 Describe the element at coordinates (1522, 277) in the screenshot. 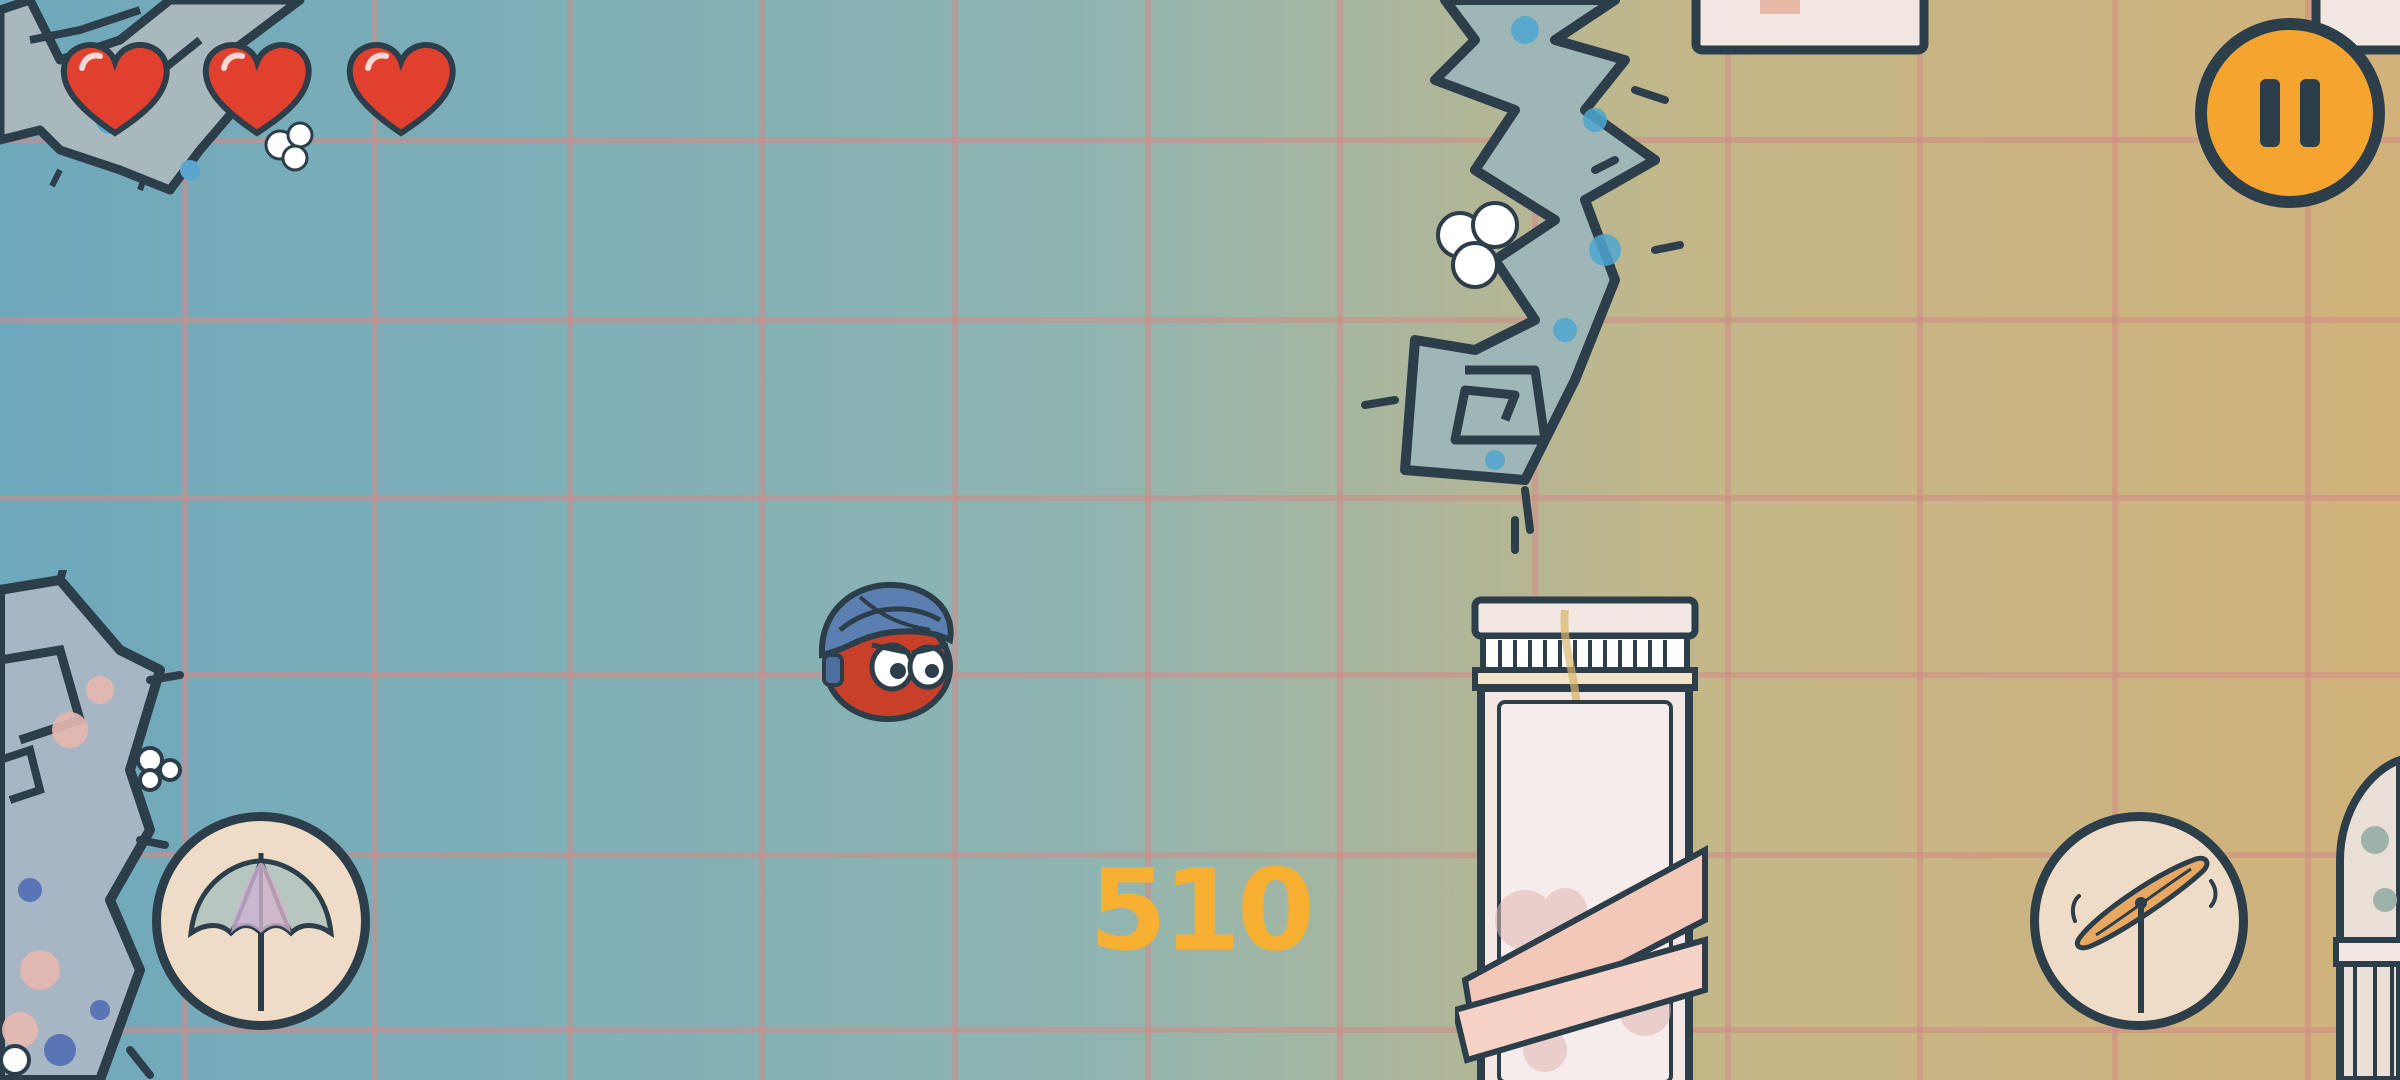

I see `thorn-vine-hanging` at that location.